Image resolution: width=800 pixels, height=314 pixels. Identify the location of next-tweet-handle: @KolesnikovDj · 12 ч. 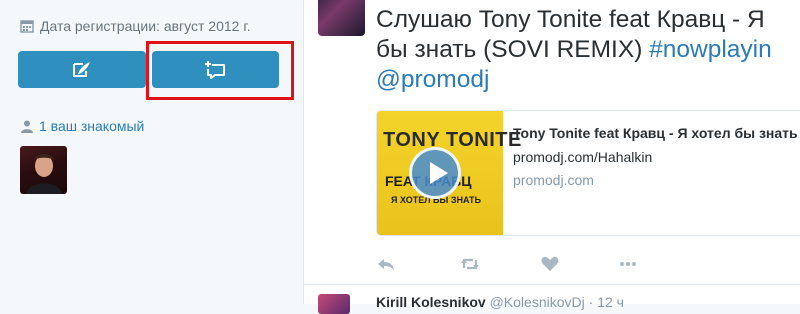
(557, 302).